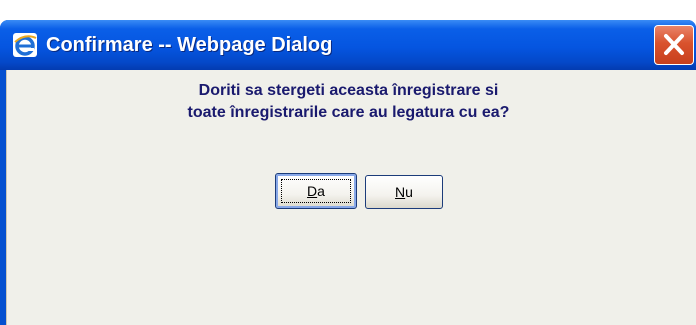  What do you see at coordinates (189, 45) in the screenshot?
I see `dialog-title: Confirmare -- Webpage Dialog` at bounding box center [189, 45].